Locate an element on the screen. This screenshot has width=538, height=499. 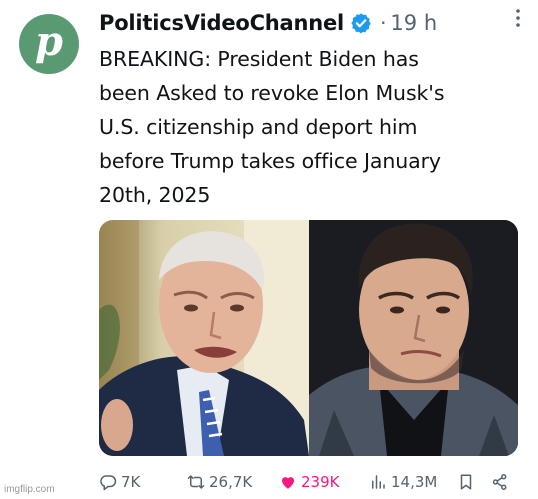
heart-icon is located at coordinates (288, 483).